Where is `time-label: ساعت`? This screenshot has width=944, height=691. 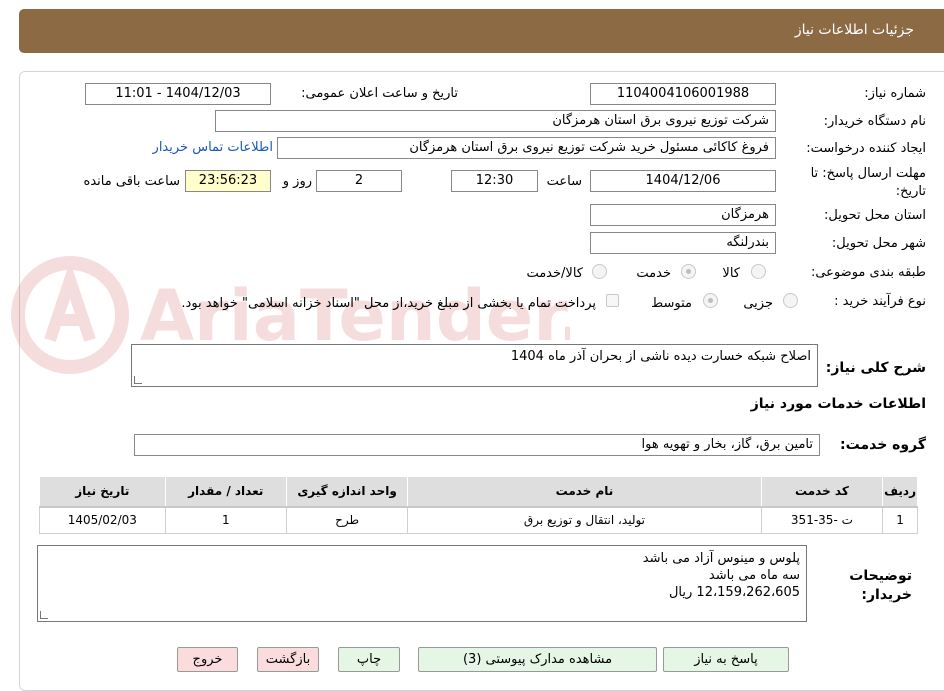
time-label: ساعت is located at coordinates (564, 181).